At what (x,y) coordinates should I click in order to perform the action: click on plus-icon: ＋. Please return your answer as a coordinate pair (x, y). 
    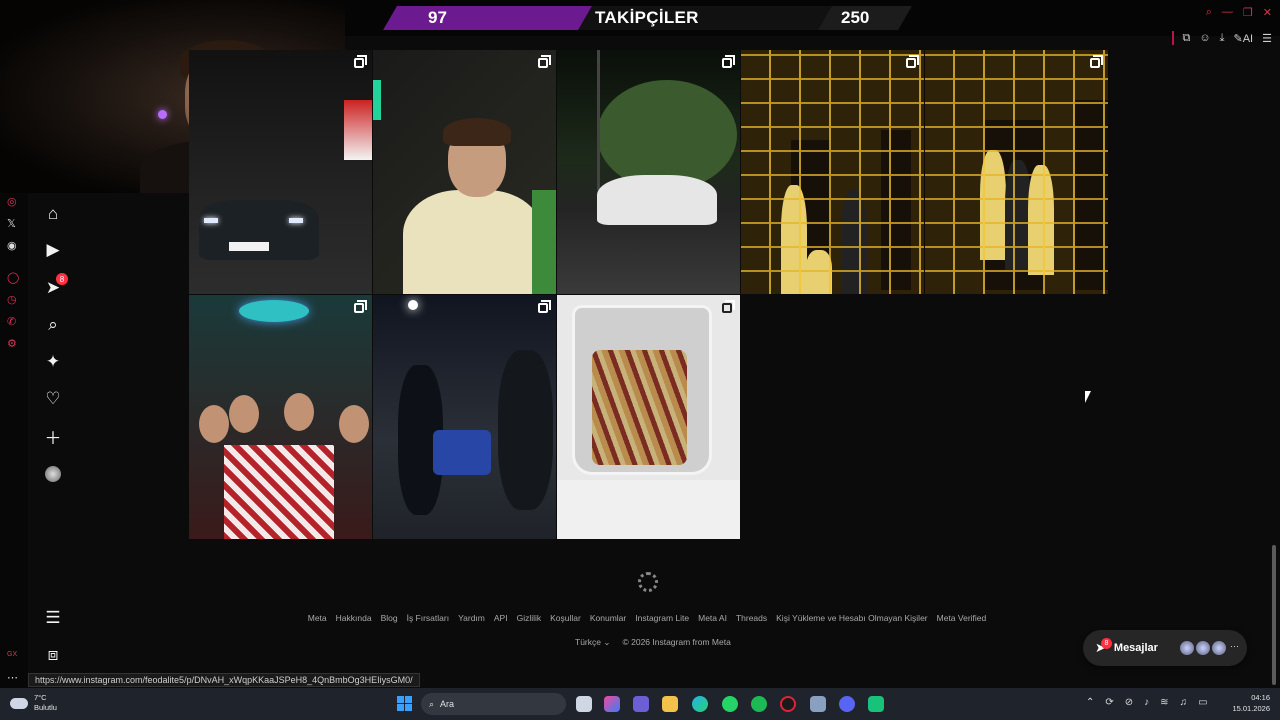
    Looking at the image, I should click on (53, 436).